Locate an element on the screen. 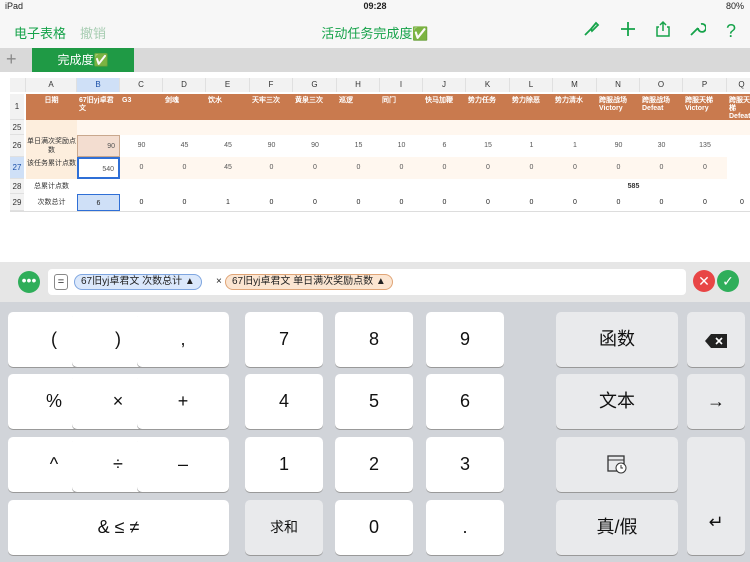 This screenshot has height=562, width=750. column-header-l: L is located at coordinates (531, 85).